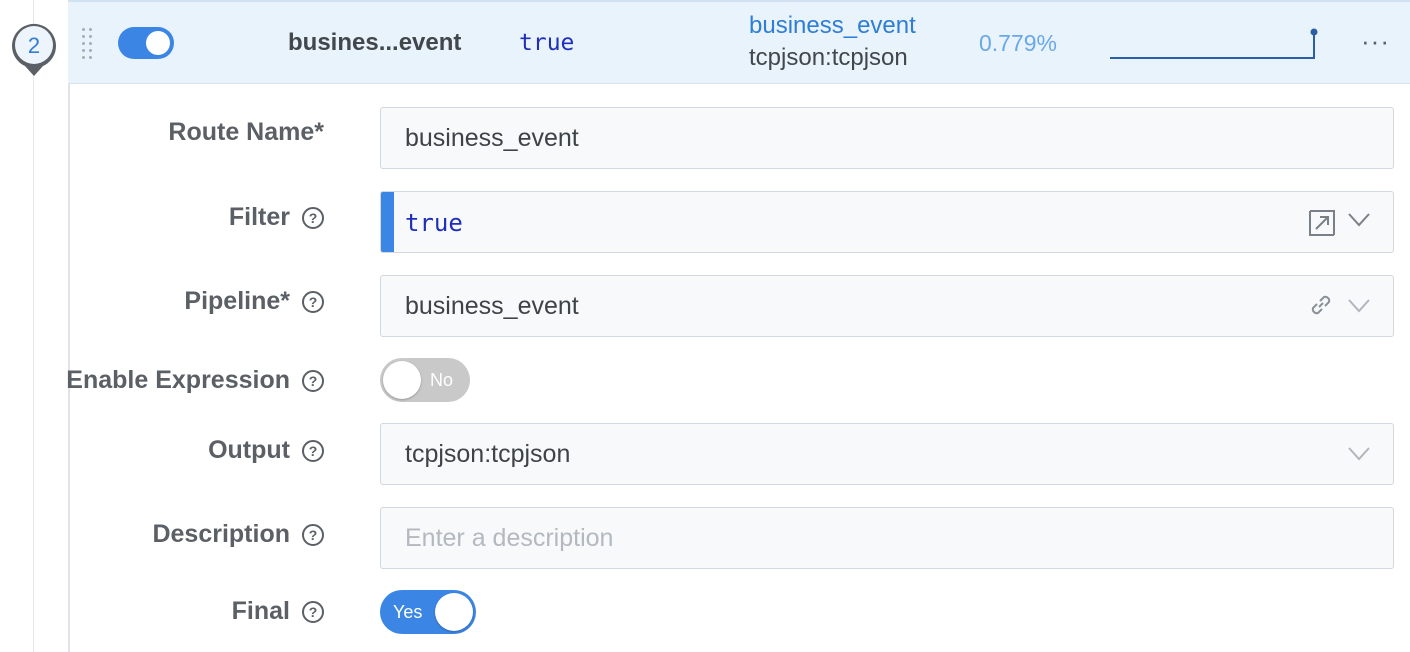 The image size is (1410, 652). I want to click on enable-expression-state: No, so click(442, 380).